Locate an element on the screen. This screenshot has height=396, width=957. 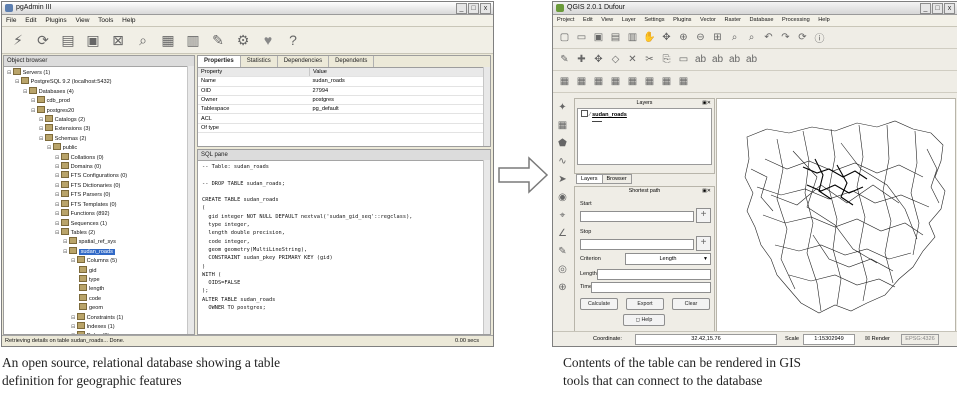
globe-tool-icon: ◎ is located at coordinates (562, 269).